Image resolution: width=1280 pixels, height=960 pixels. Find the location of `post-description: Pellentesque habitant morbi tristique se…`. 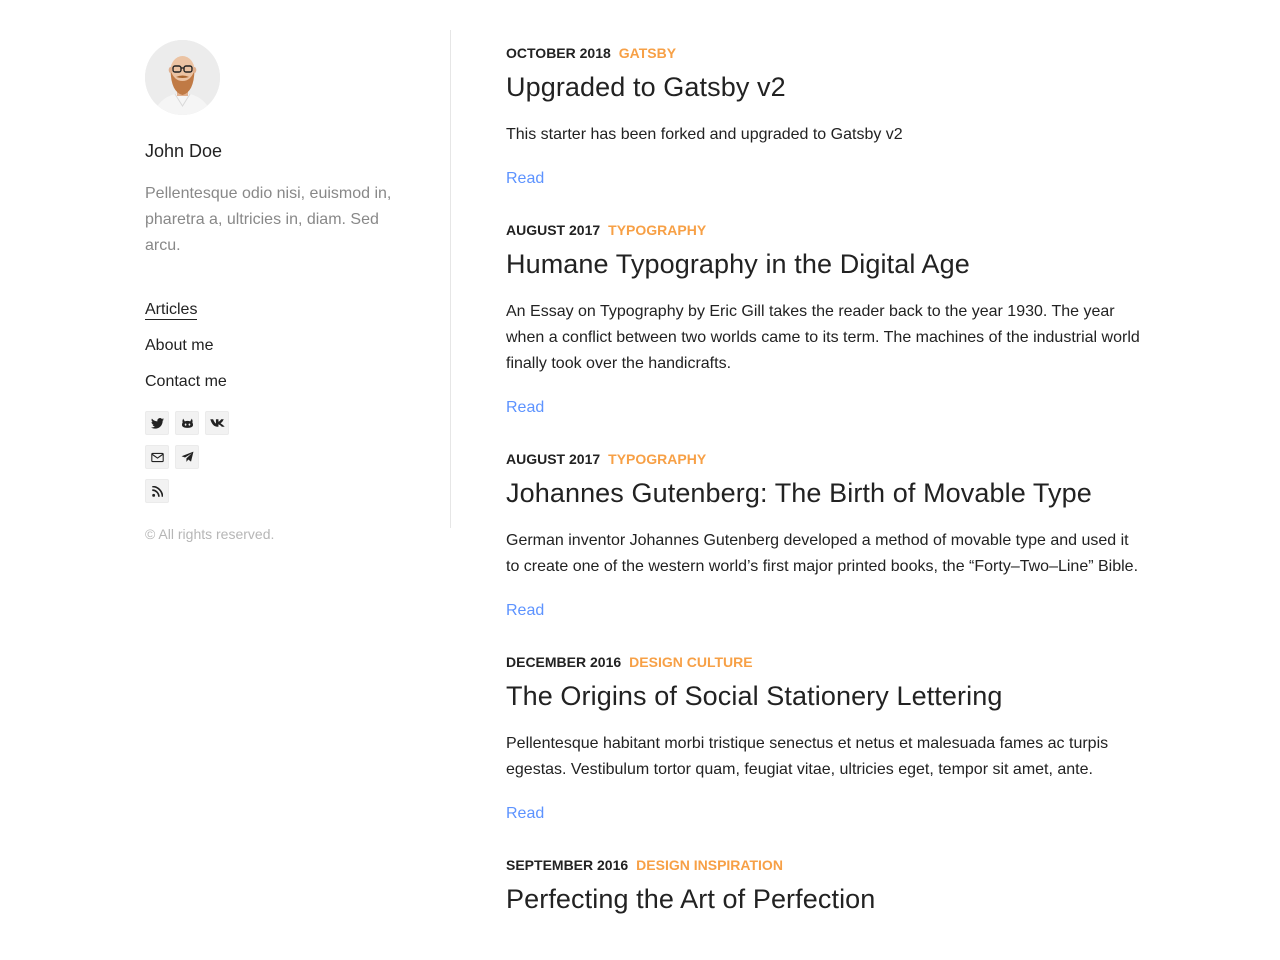

post-description: Pellentesque habitant morbi tristique se… is located at coordinates (807, 756).